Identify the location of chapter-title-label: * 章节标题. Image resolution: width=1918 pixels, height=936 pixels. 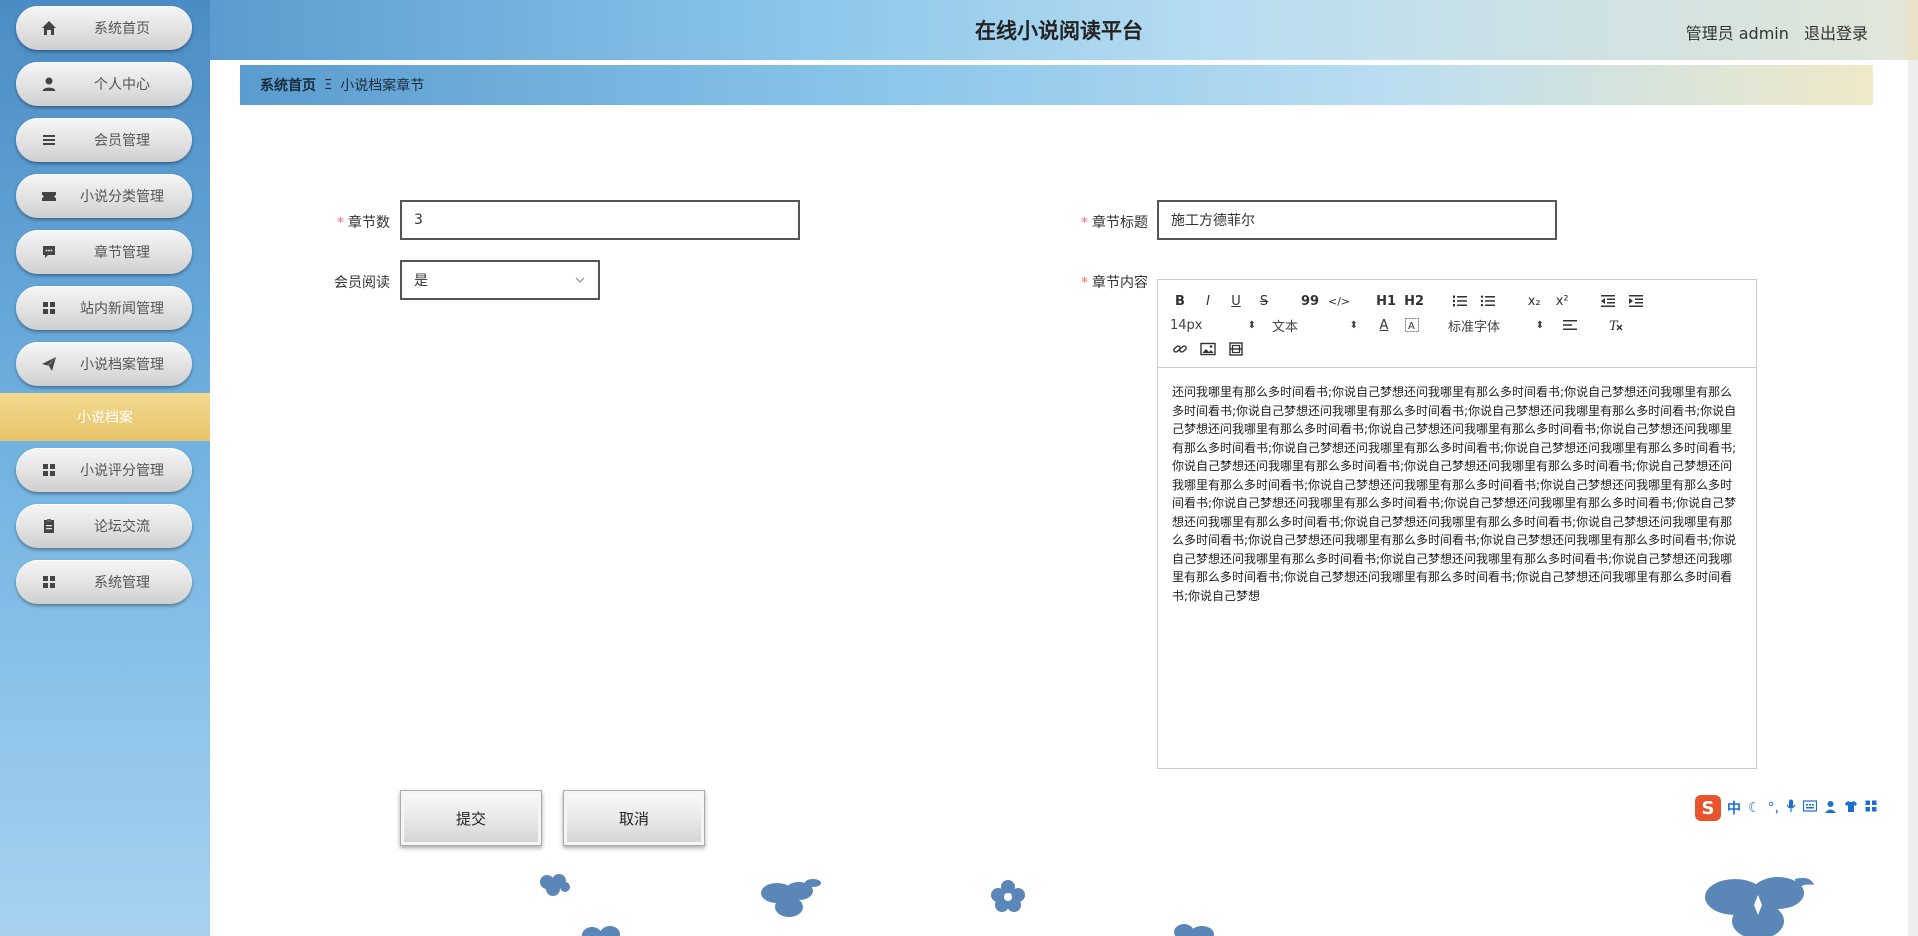
(1109, 222).